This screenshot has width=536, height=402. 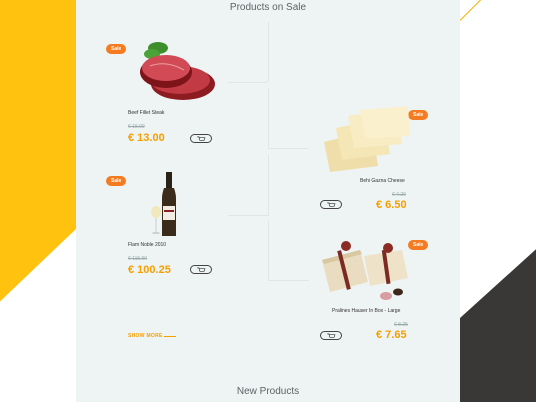 I want to click on show-more-underline, so click(x=170, y=336).